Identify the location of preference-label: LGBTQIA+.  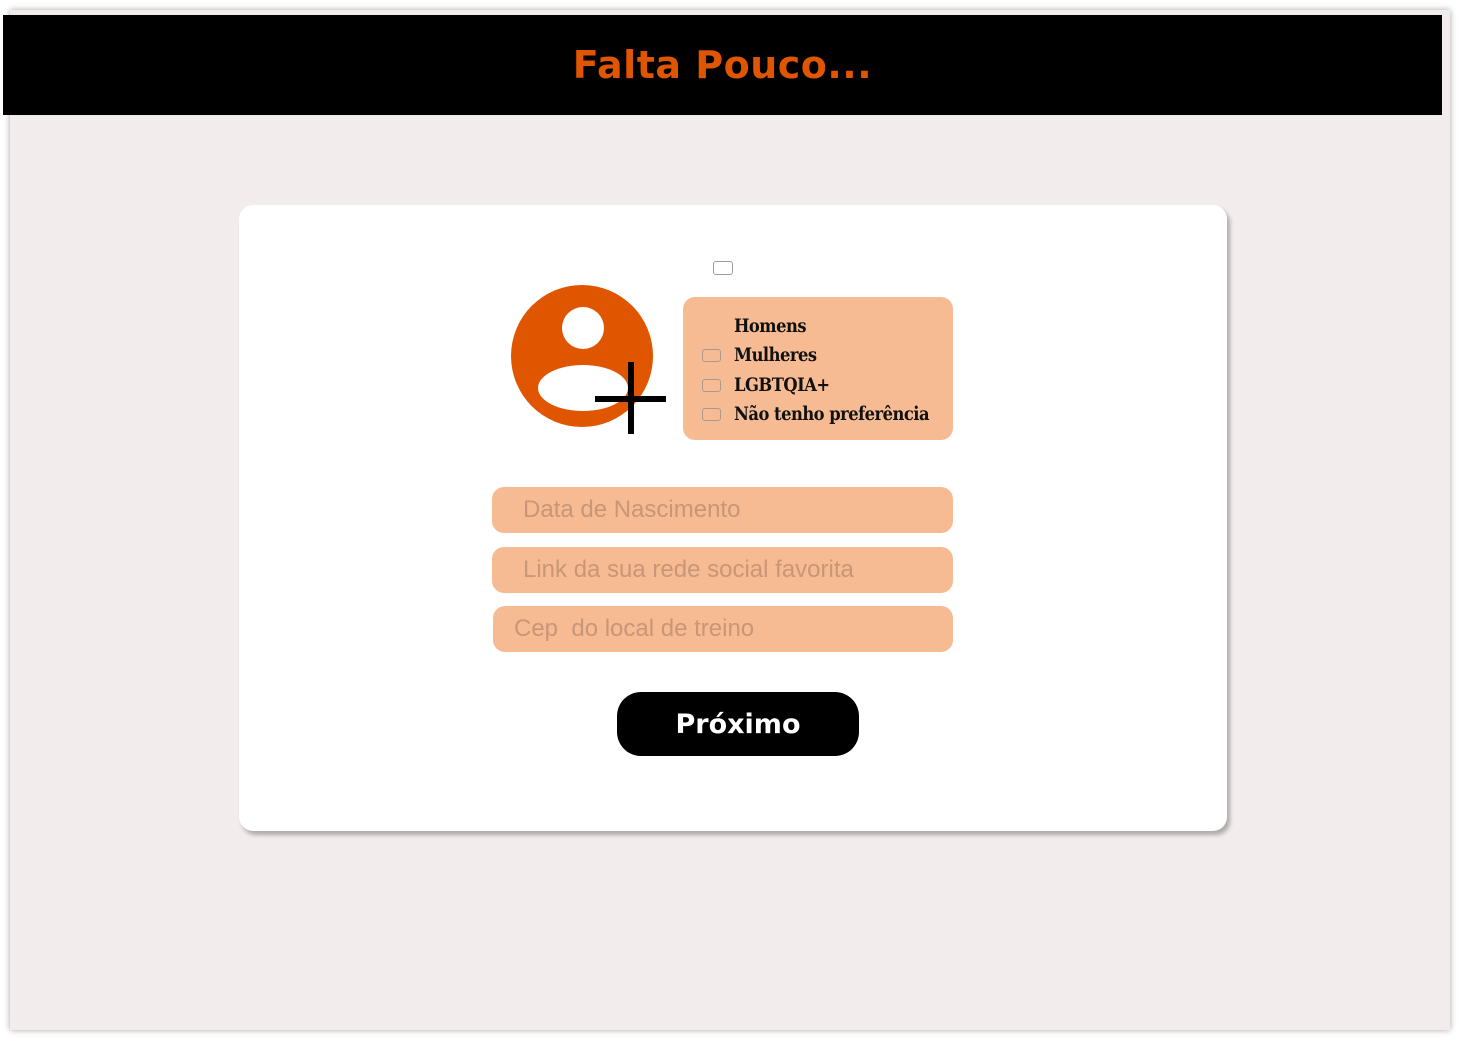
(782, 385).